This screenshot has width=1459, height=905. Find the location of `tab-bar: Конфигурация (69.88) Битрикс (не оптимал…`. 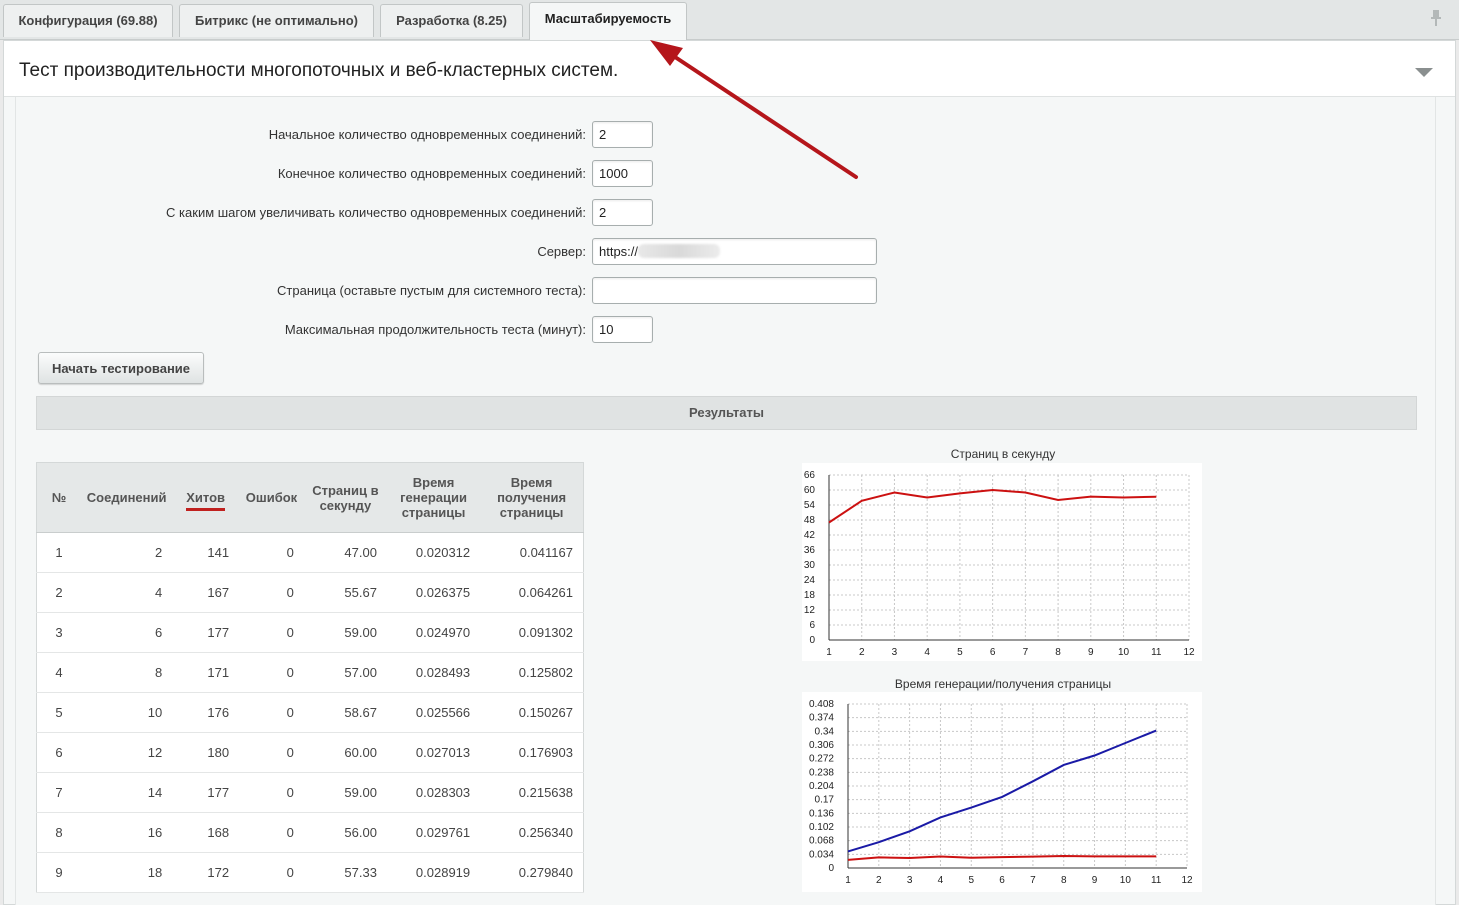

tab-bar: Конфигурация (69.88) Битрикс (не оптимал… is located at coordinates (729, 20).